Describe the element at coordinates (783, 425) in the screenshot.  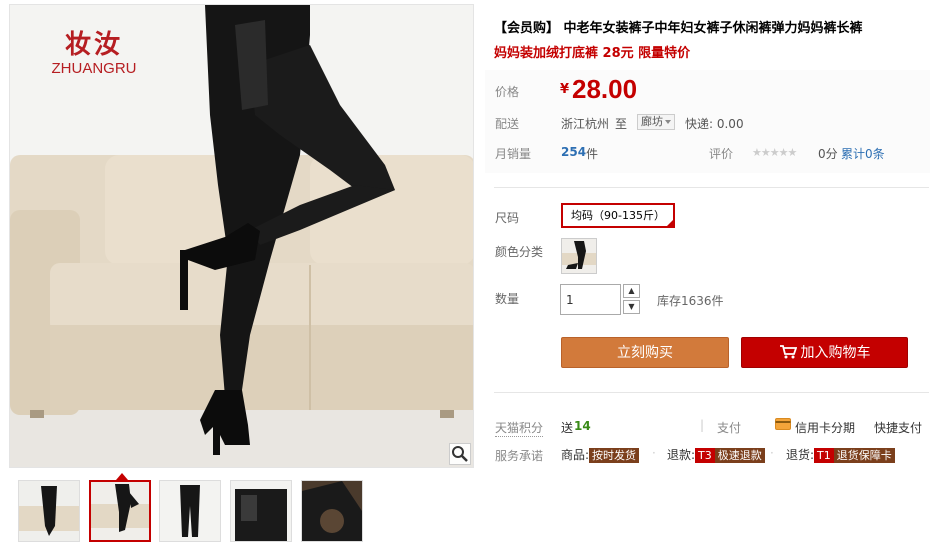
I see `credit-card-icon` at that location.